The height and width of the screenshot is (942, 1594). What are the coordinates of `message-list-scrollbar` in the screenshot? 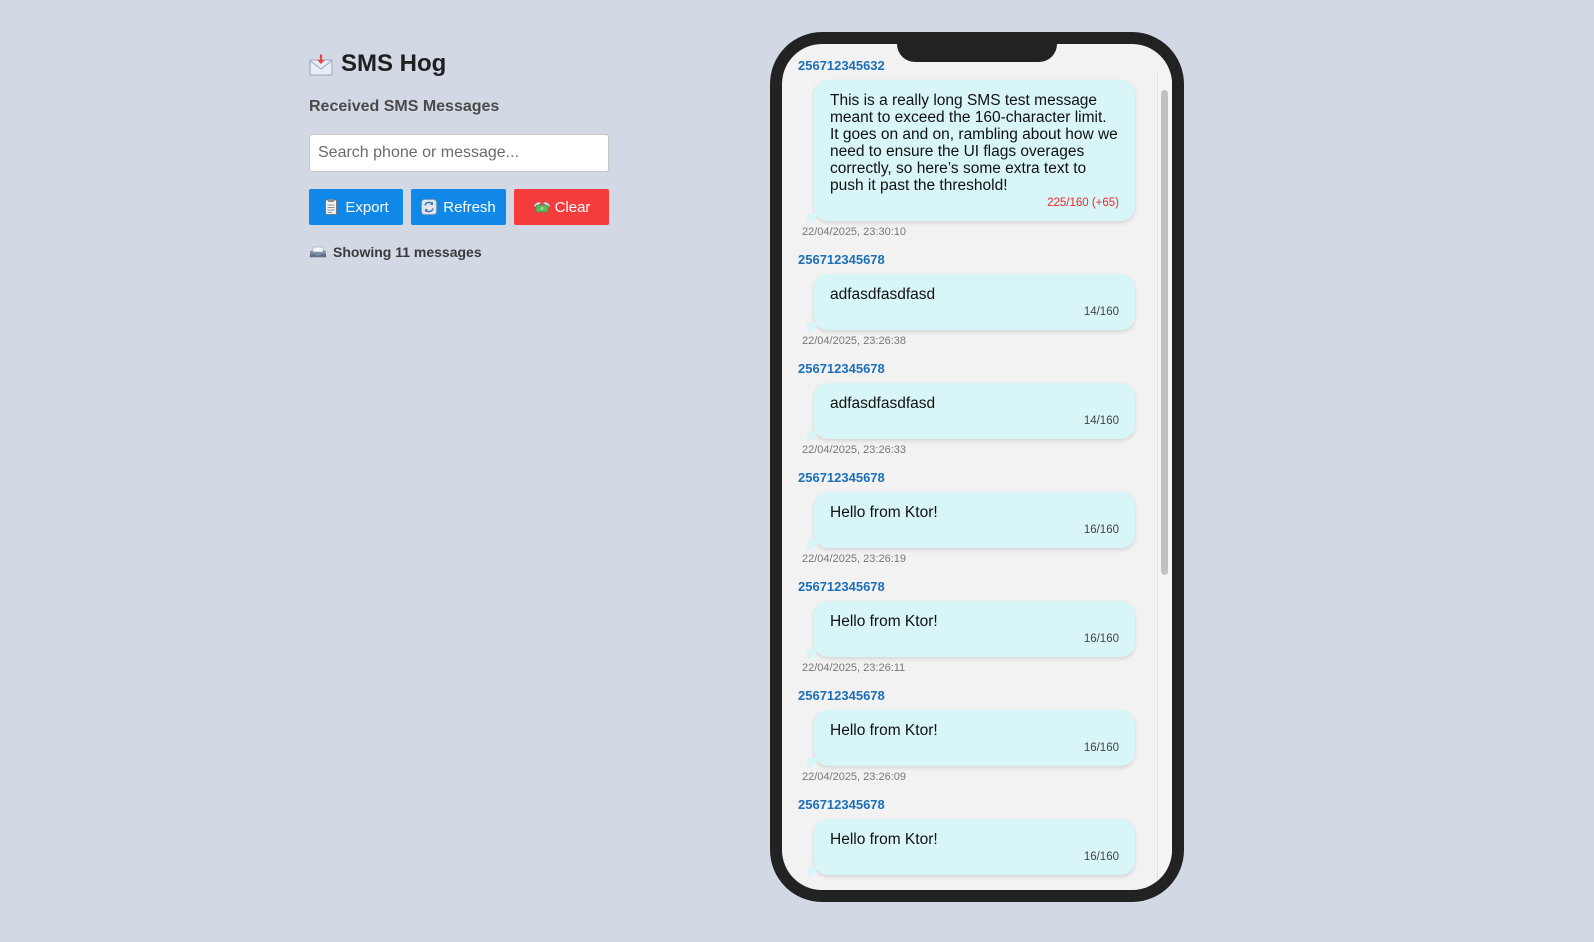 It's located at (1164, 481).